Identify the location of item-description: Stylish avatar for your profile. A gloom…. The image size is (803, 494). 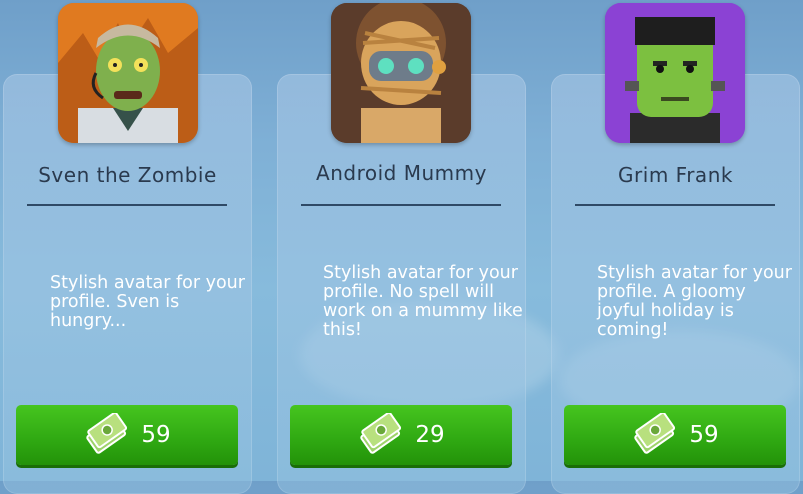
(694, 301).